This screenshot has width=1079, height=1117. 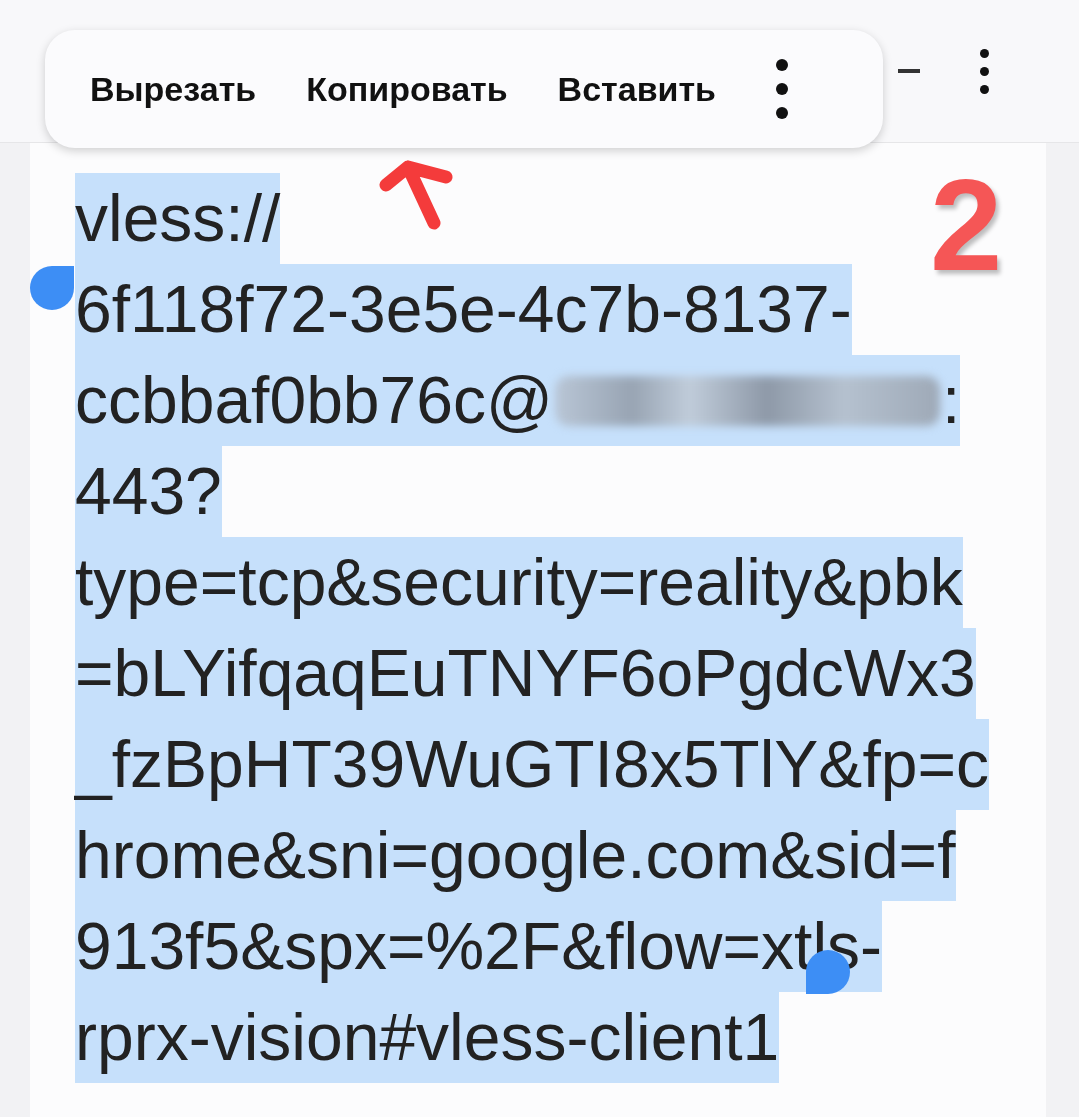 I want to click on menu-item: Копировать, so click(x=407, y=89).